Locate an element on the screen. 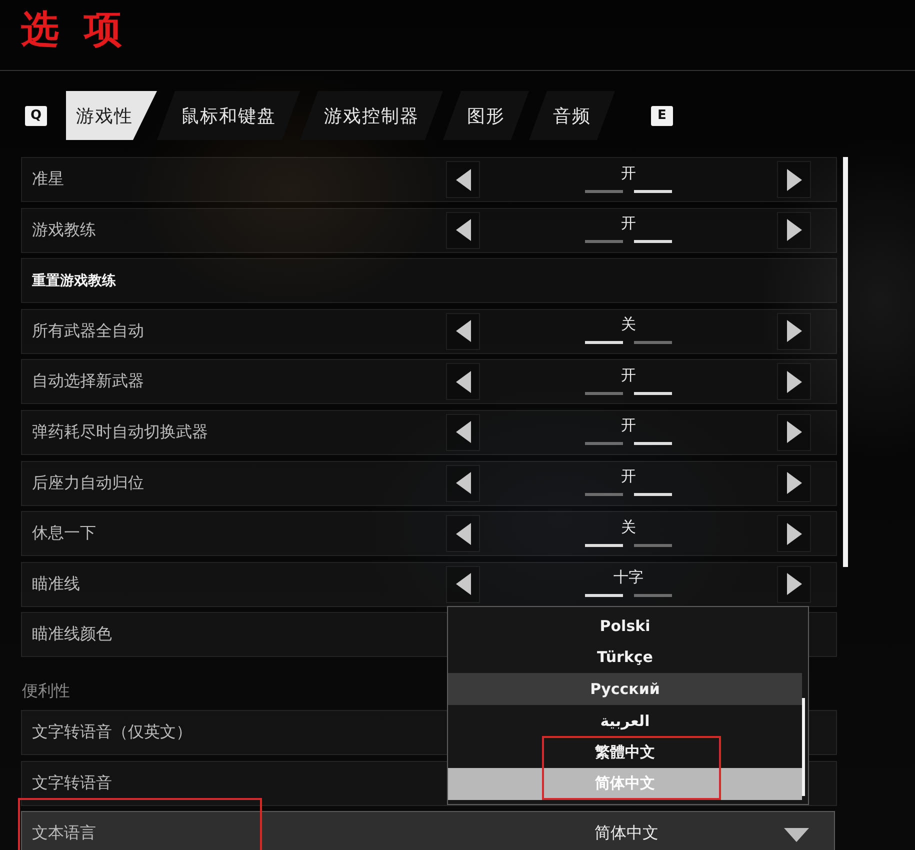 The width and height of the screenshot is (915, 850). dropdown-option: العربية is located at coordinates (625, 720).